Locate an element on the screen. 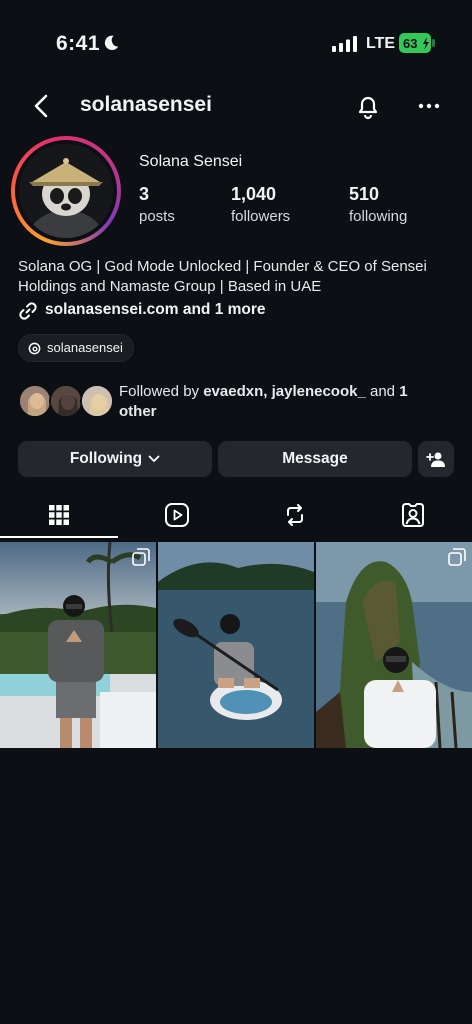 The height and width of the screenshot is (1024, 472). following-button-label: Following is located at coordinates (106, 458).